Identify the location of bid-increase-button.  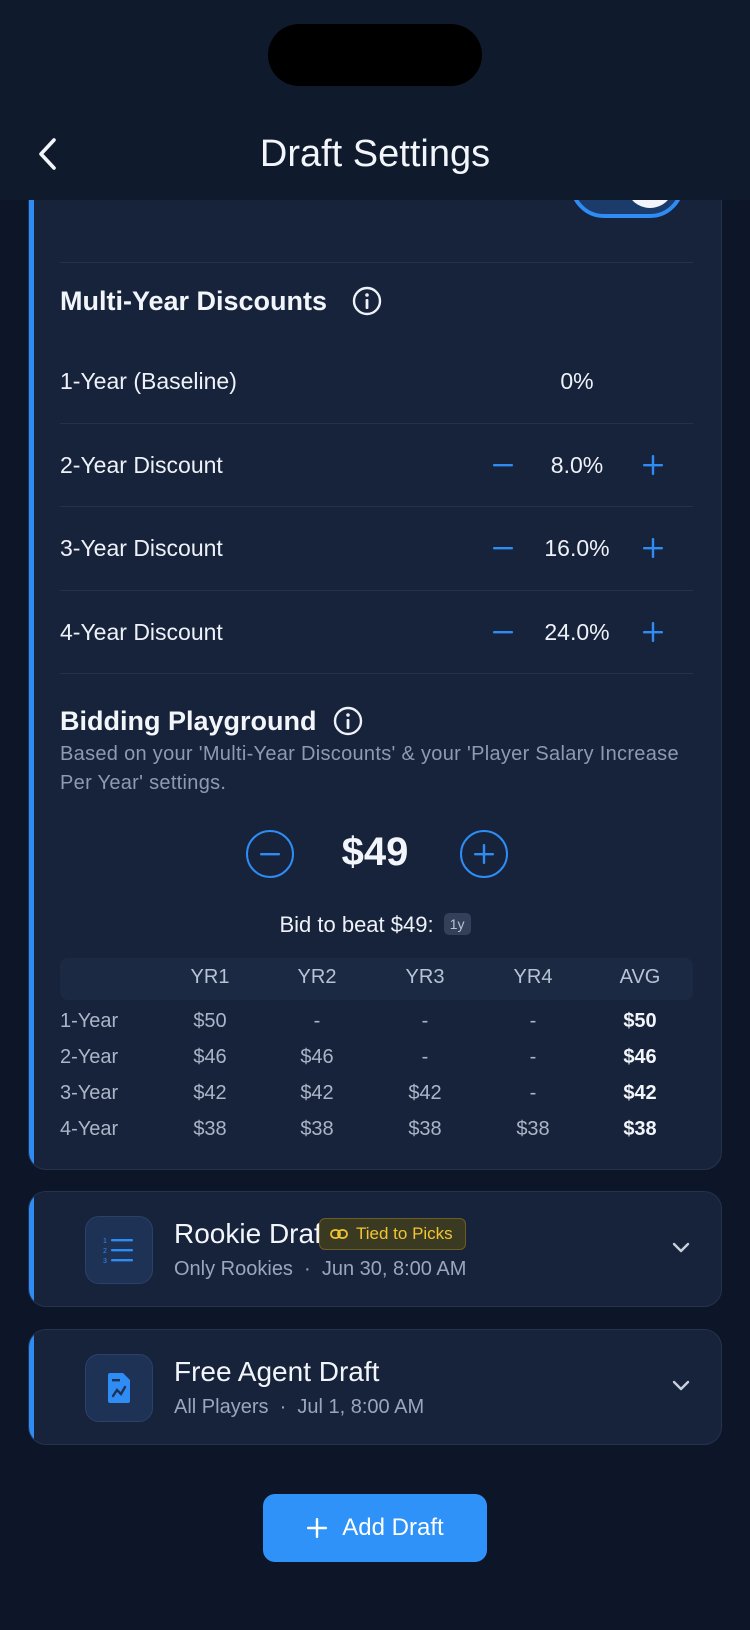
(484, 854).